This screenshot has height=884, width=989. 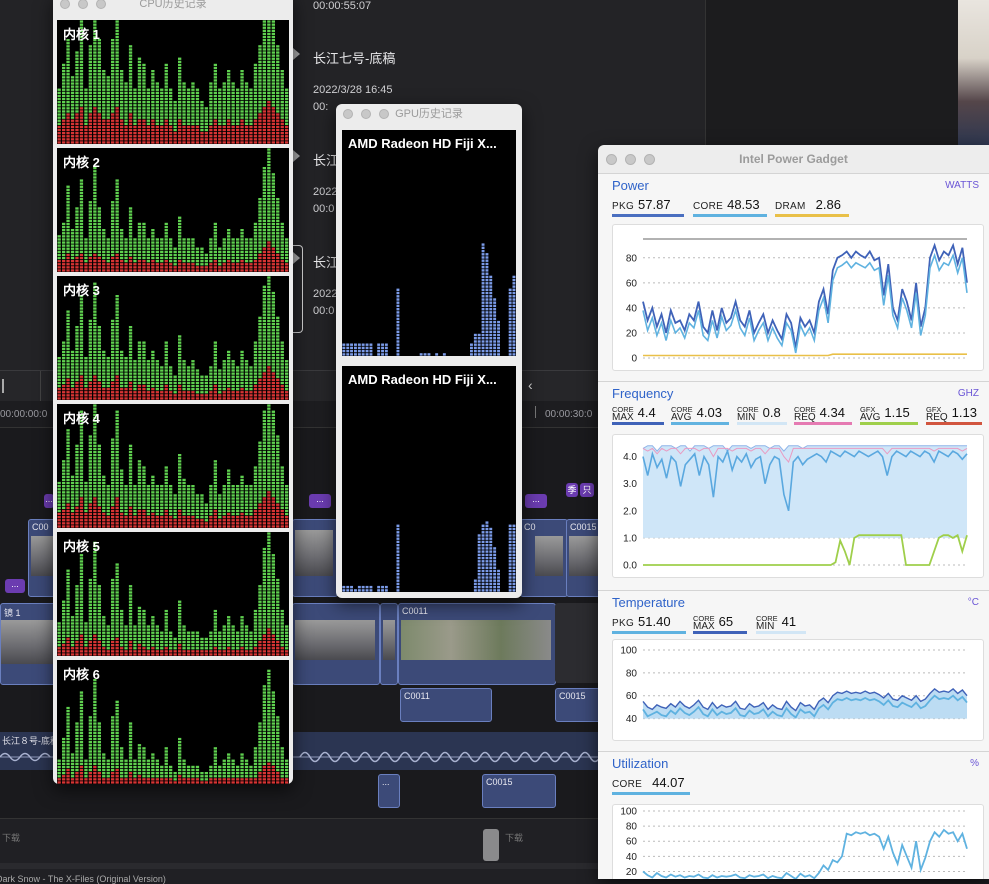 What do you see at coordinates (315, 558) in the screenshot?
I see `video-clip` at bounding box center [315, 558].